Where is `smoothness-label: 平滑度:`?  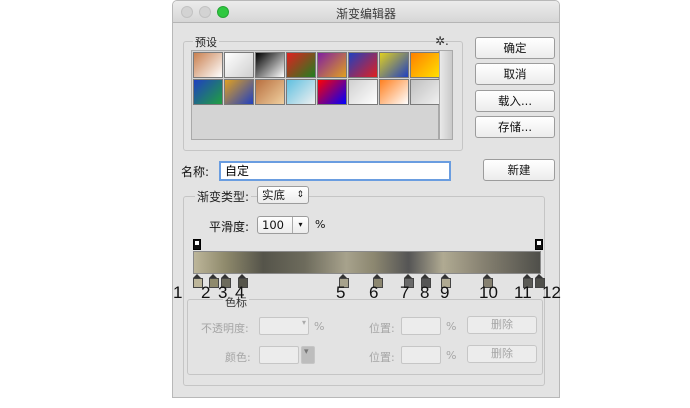
smoothness-label: 平滑度: is located at coordinates (229, 227).